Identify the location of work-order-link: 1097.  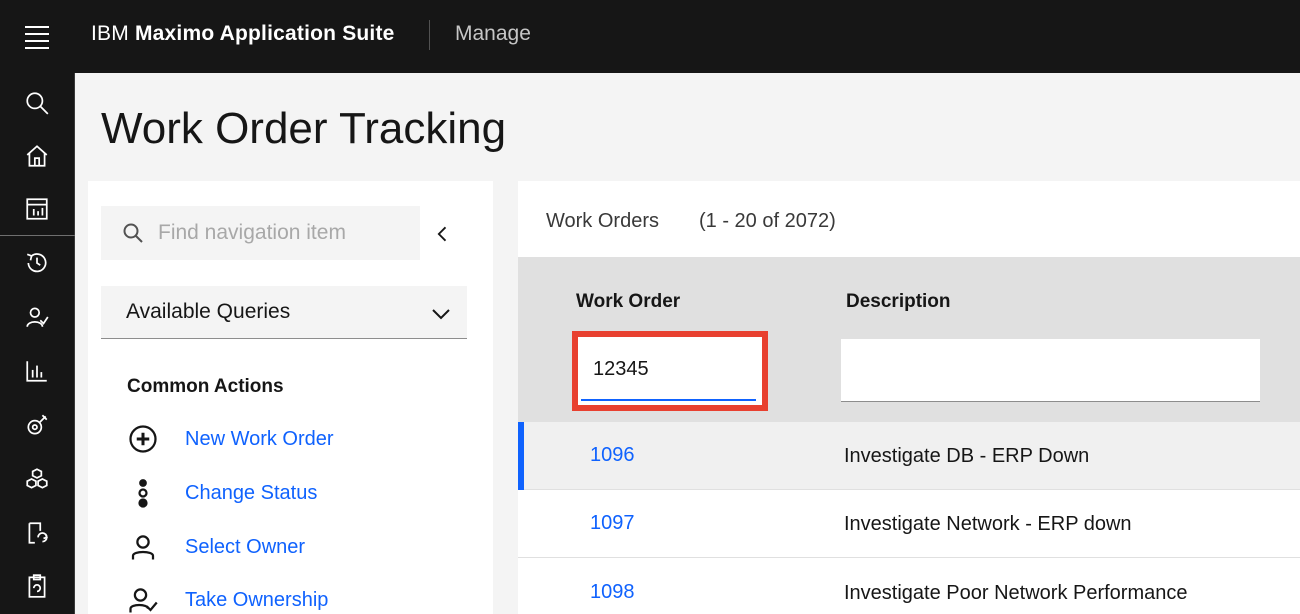
(612, 523).